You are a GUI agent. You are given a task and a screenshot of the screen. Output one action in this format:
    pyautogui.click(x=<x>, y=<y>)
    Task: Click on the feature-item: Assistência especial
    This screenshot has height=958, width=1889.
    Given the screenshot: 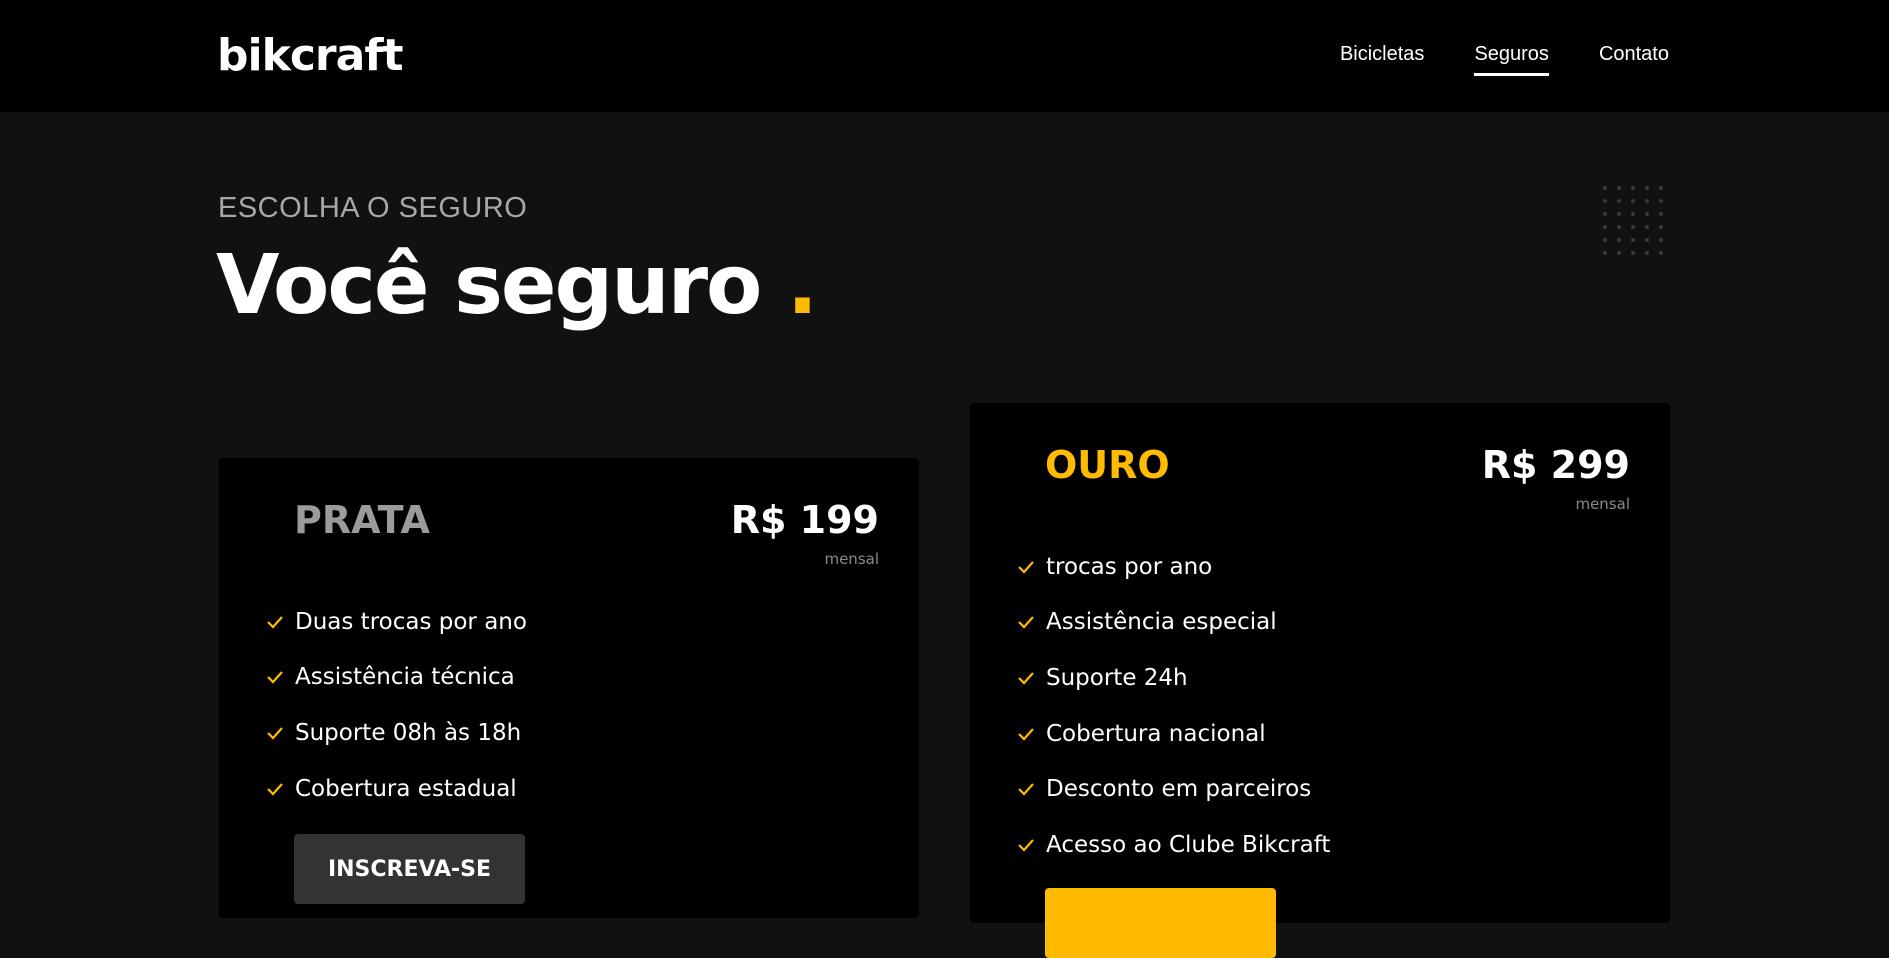 What is the action you would take?
    pyautogui.click(x=1173, y=623)
    